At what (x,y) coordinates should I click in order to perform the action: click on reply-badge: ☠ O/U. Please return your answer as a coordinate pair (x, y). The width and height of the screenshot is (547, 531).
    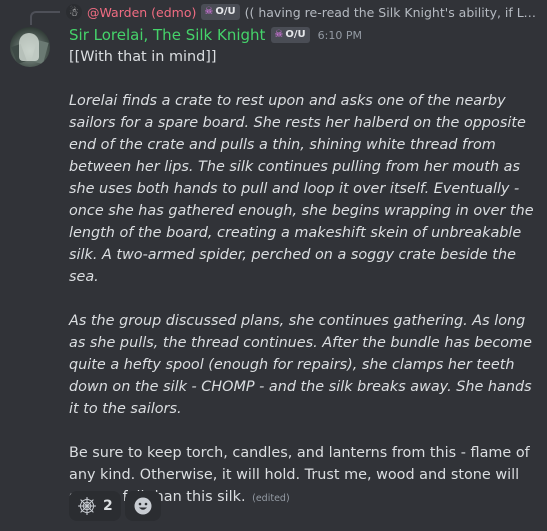
    Looking at the image, I should click on (220, 12).